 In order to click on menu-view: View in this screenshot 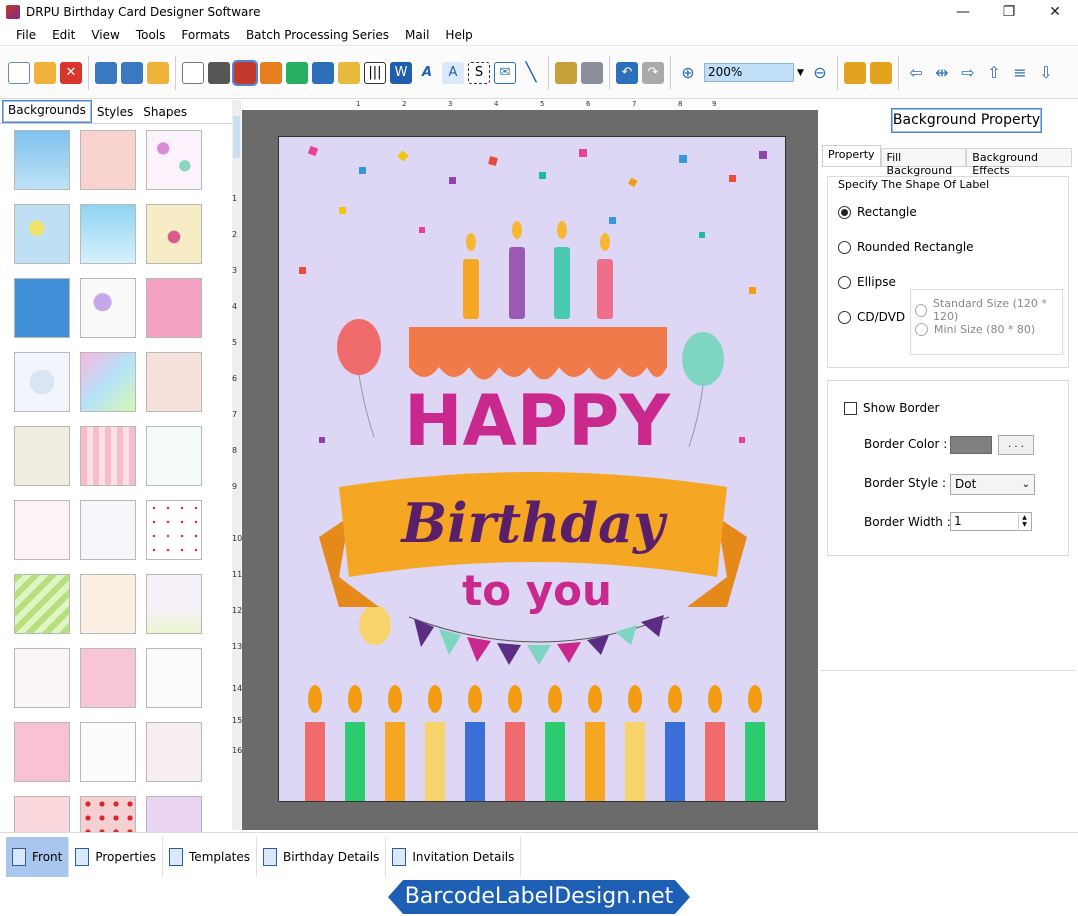, I will do `click(105, 35)`.